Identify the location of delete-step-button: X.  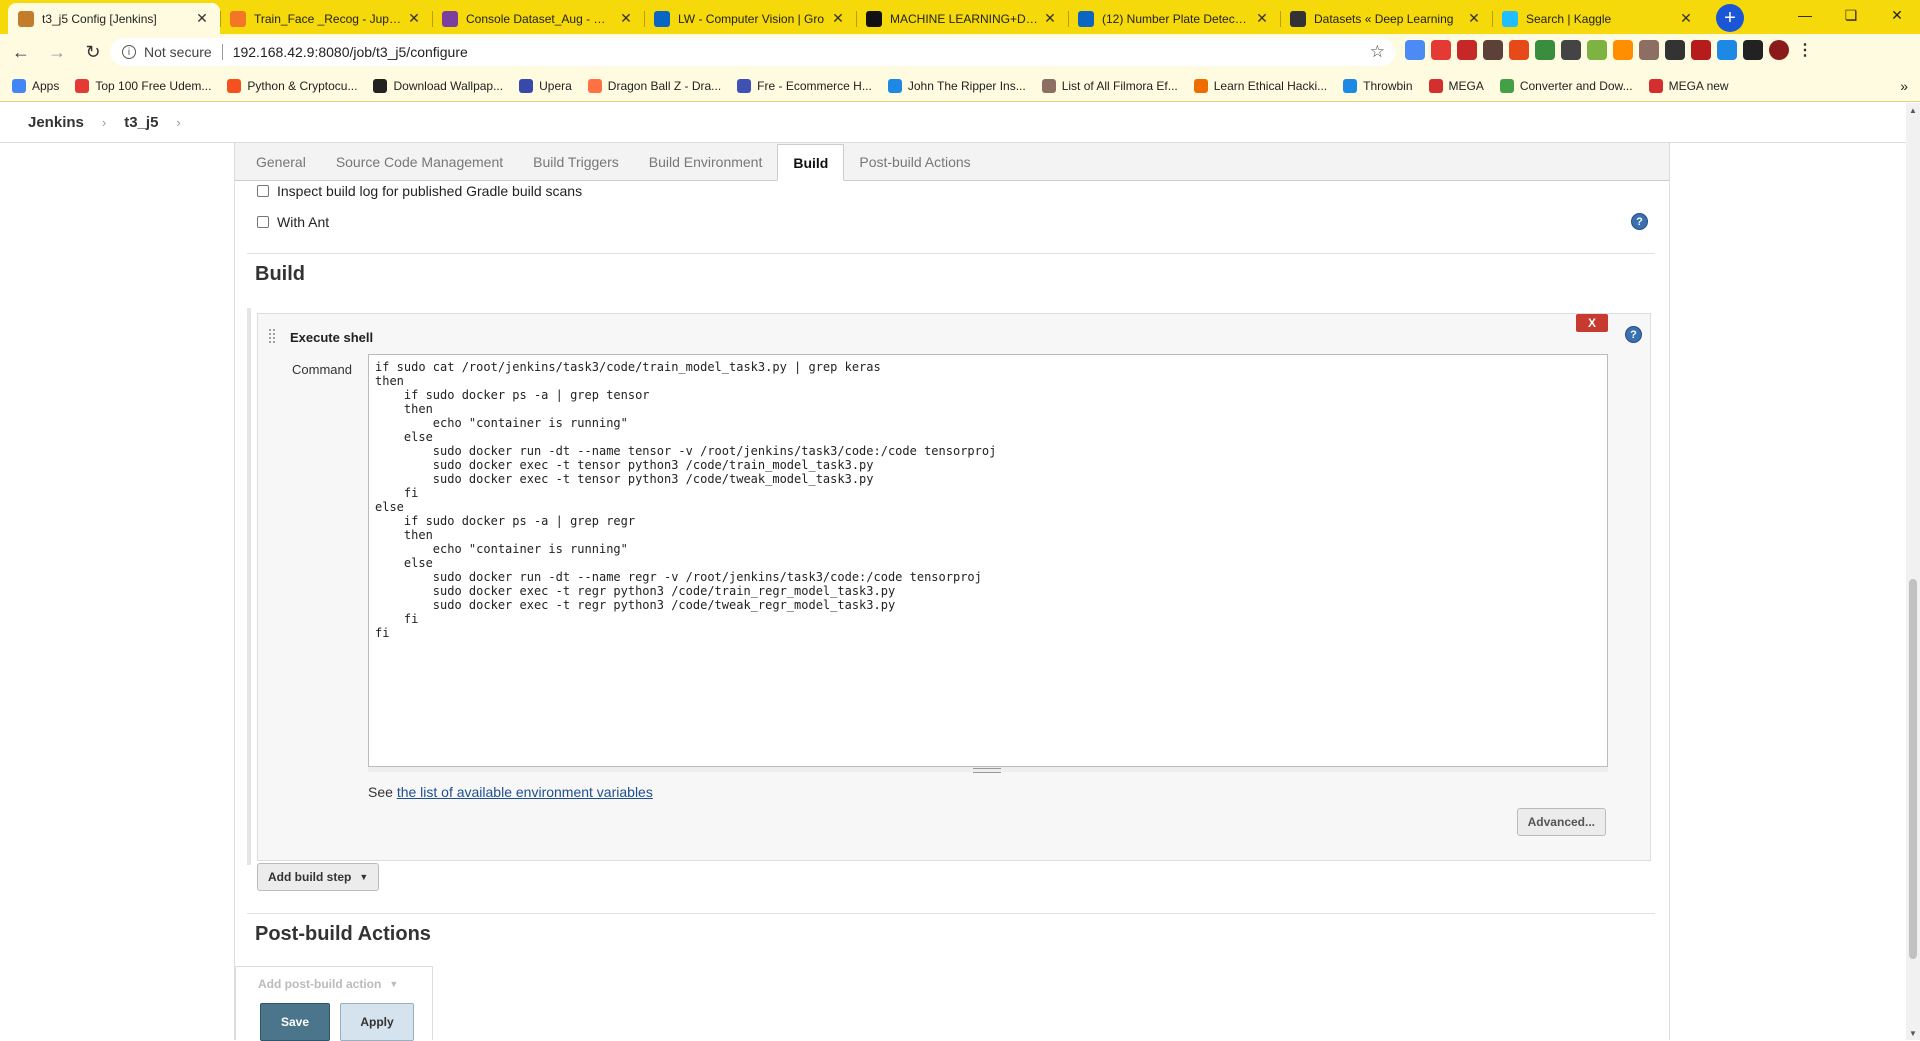
(1592, 323).